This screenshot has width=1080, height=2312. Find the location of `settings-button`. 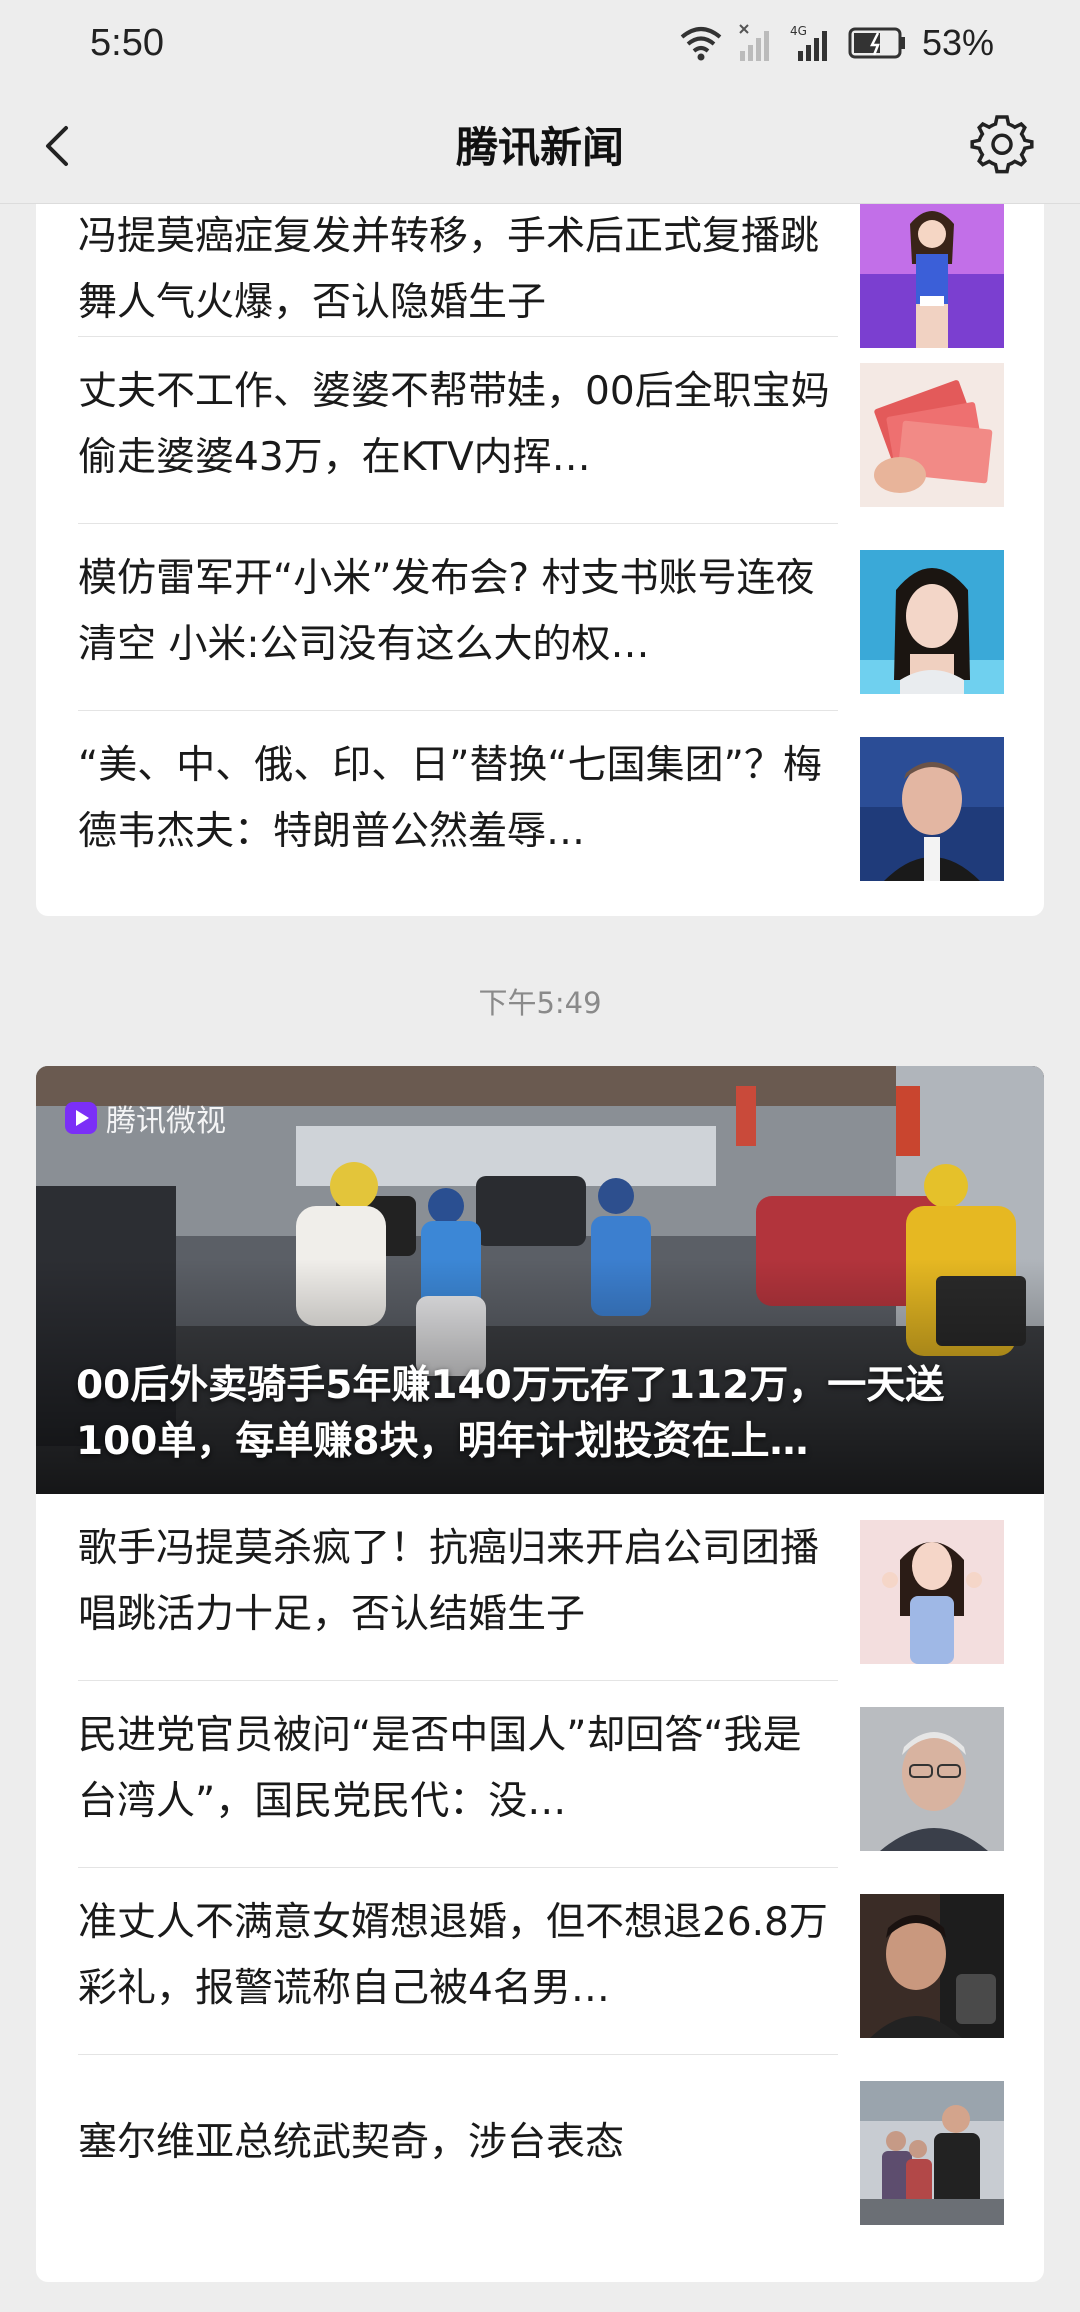

settings-button is located at coordinates (1002, 144).